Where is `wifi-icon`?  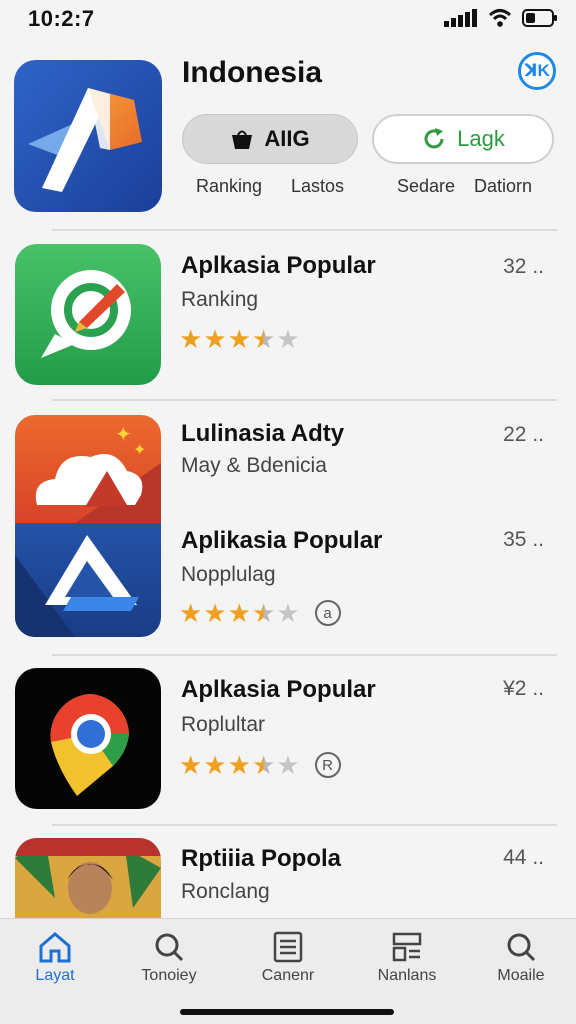
wifi-icon is located at coordinates (500, 18).